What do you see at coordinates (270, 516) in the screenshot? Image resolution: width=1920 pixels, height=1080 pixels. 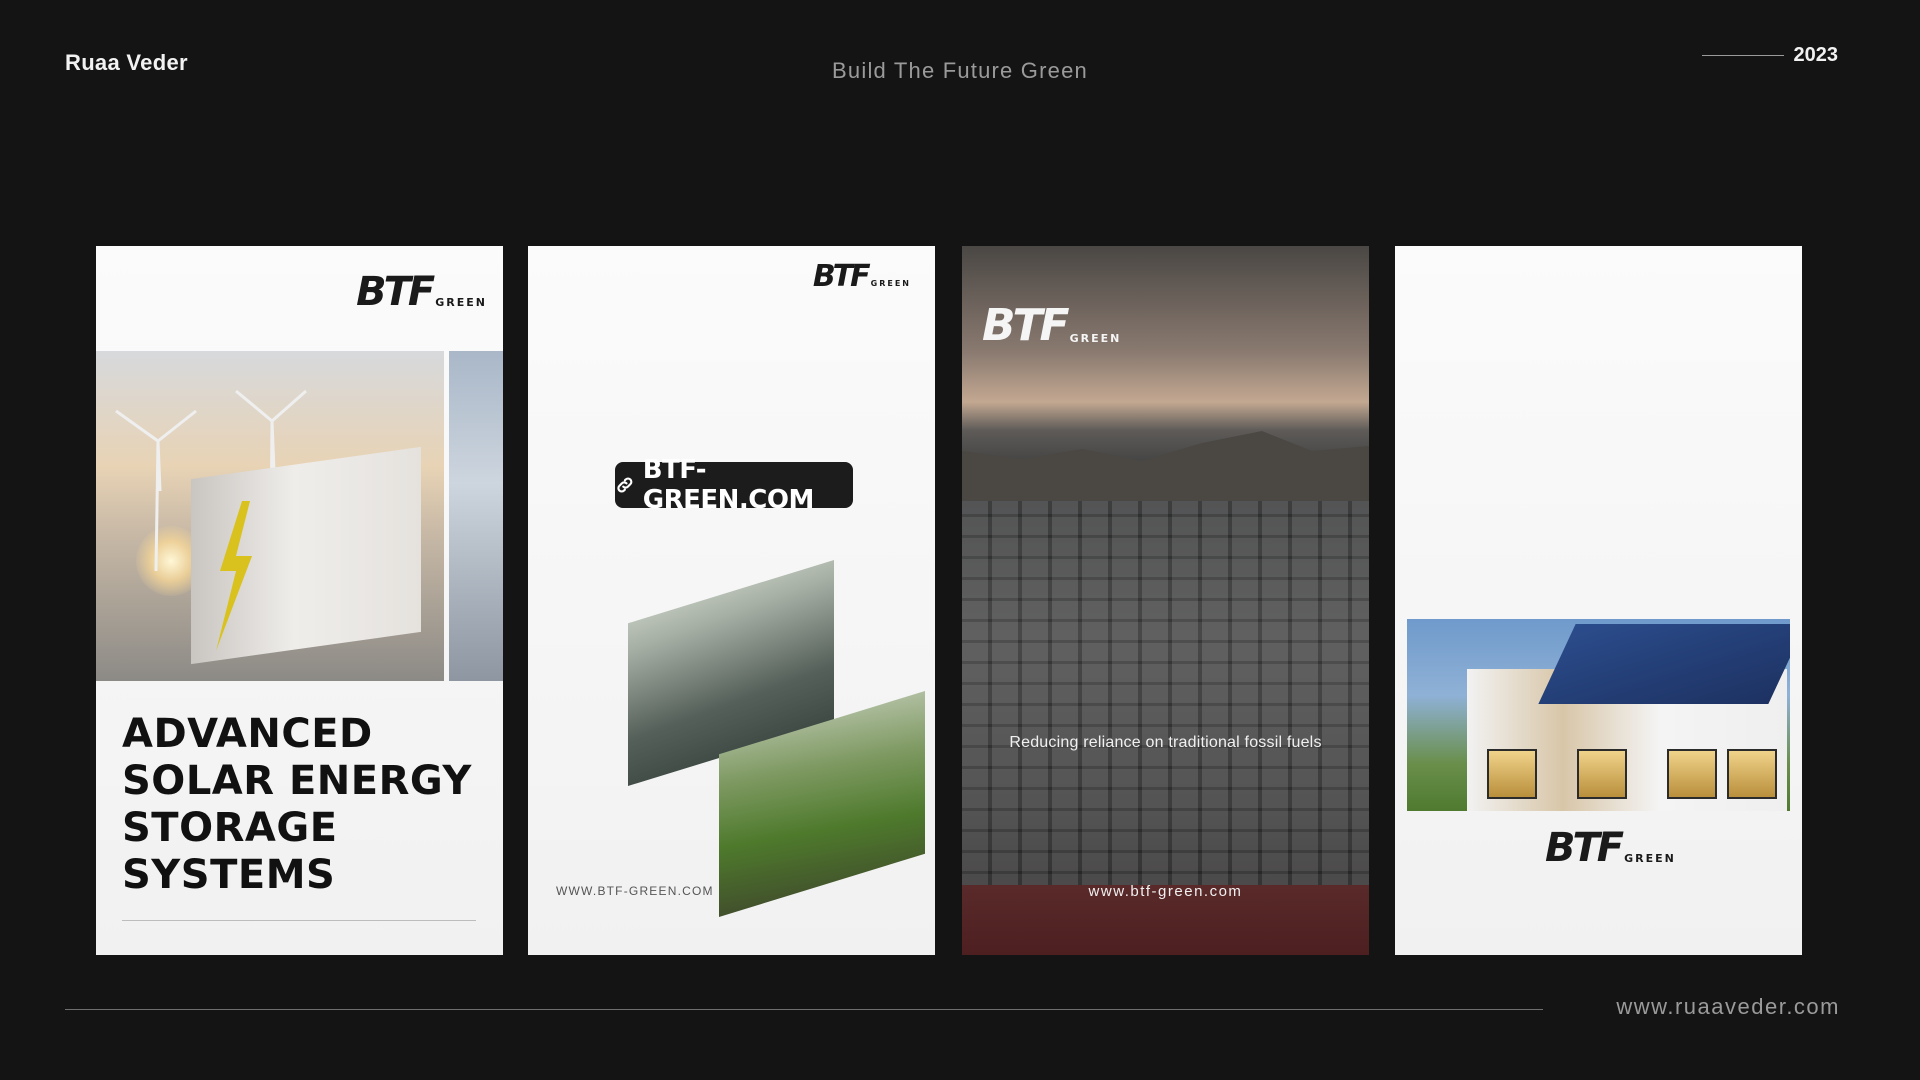 I see `energy-storage-photo` at bounding box center [270, 516].